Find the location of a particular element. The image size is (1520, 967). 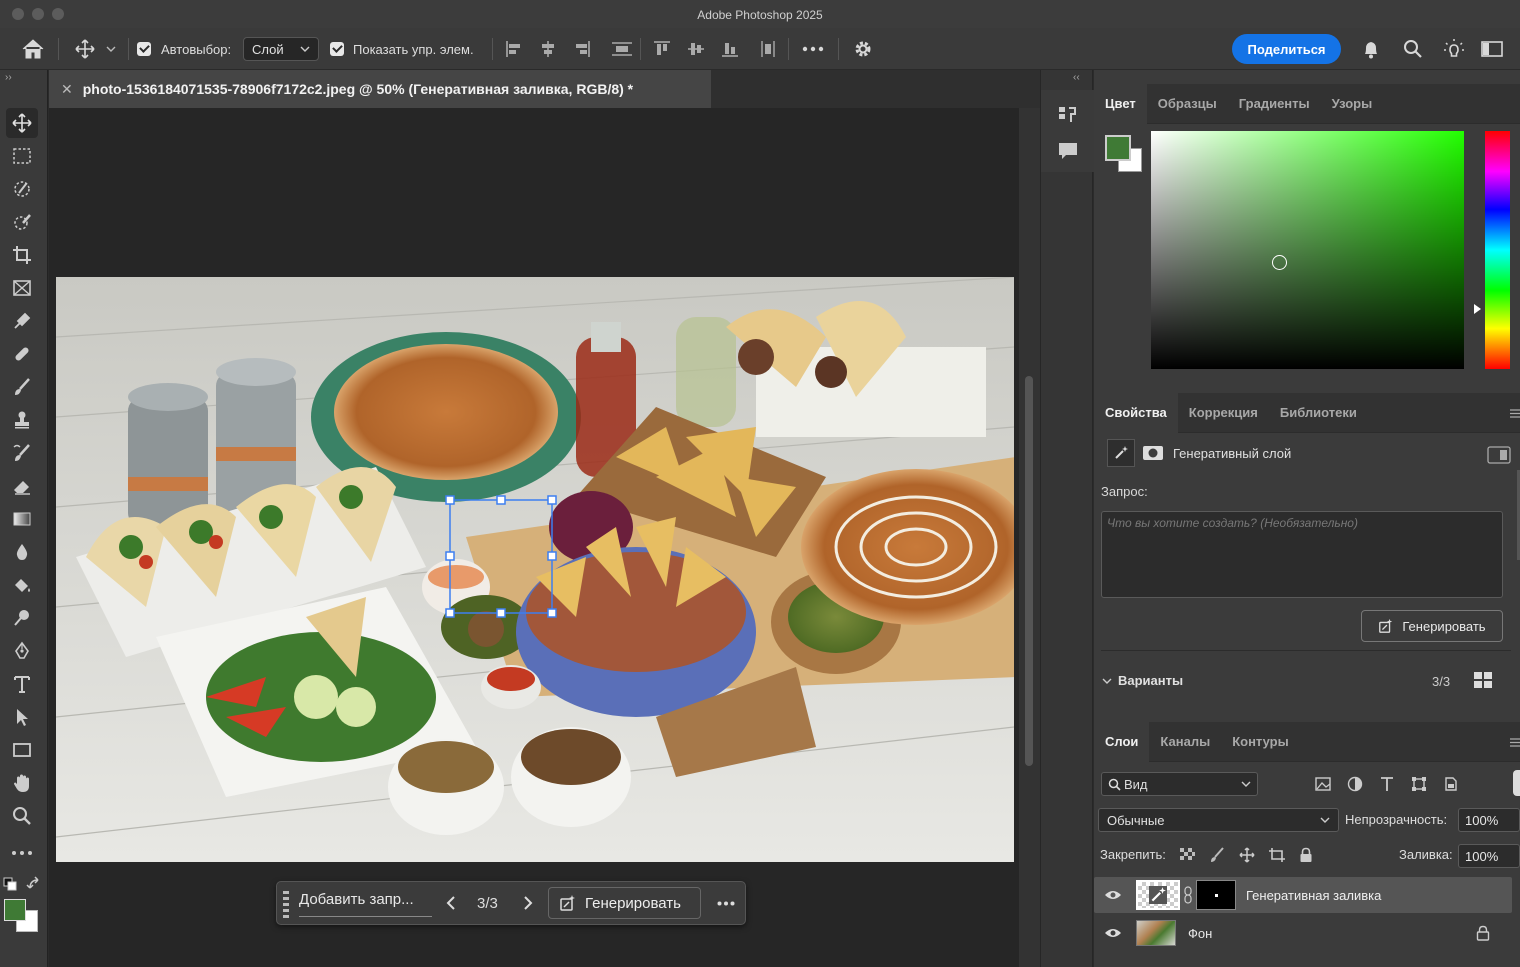

gear-icon is located at coordinates (863, 49).